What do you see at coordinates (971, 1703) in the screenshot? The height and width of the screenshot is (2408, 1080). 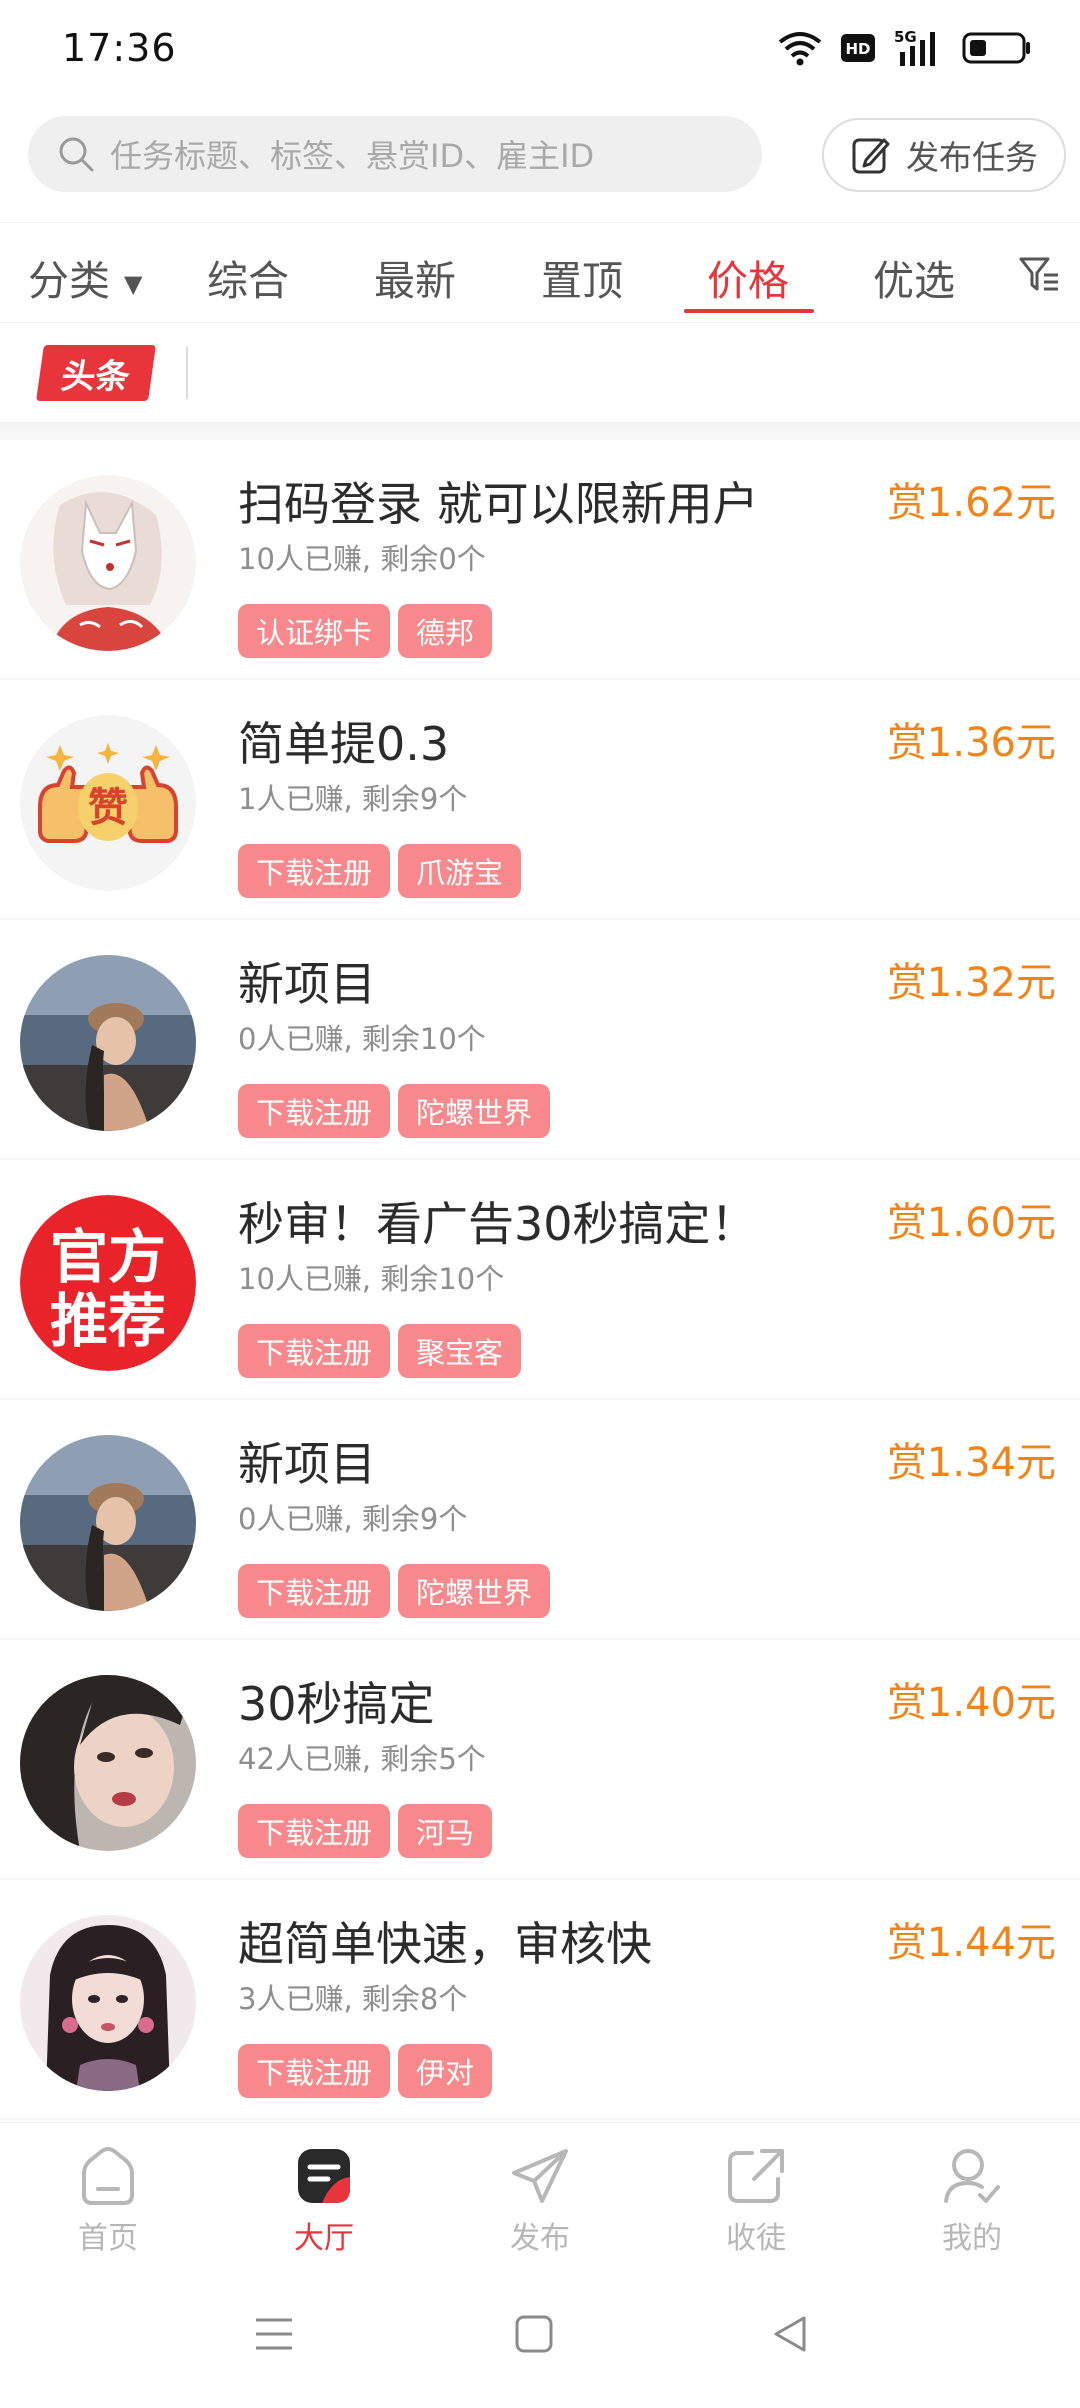 I see `task-reward: 赏1.40元` at bounding box center [971, 1703].